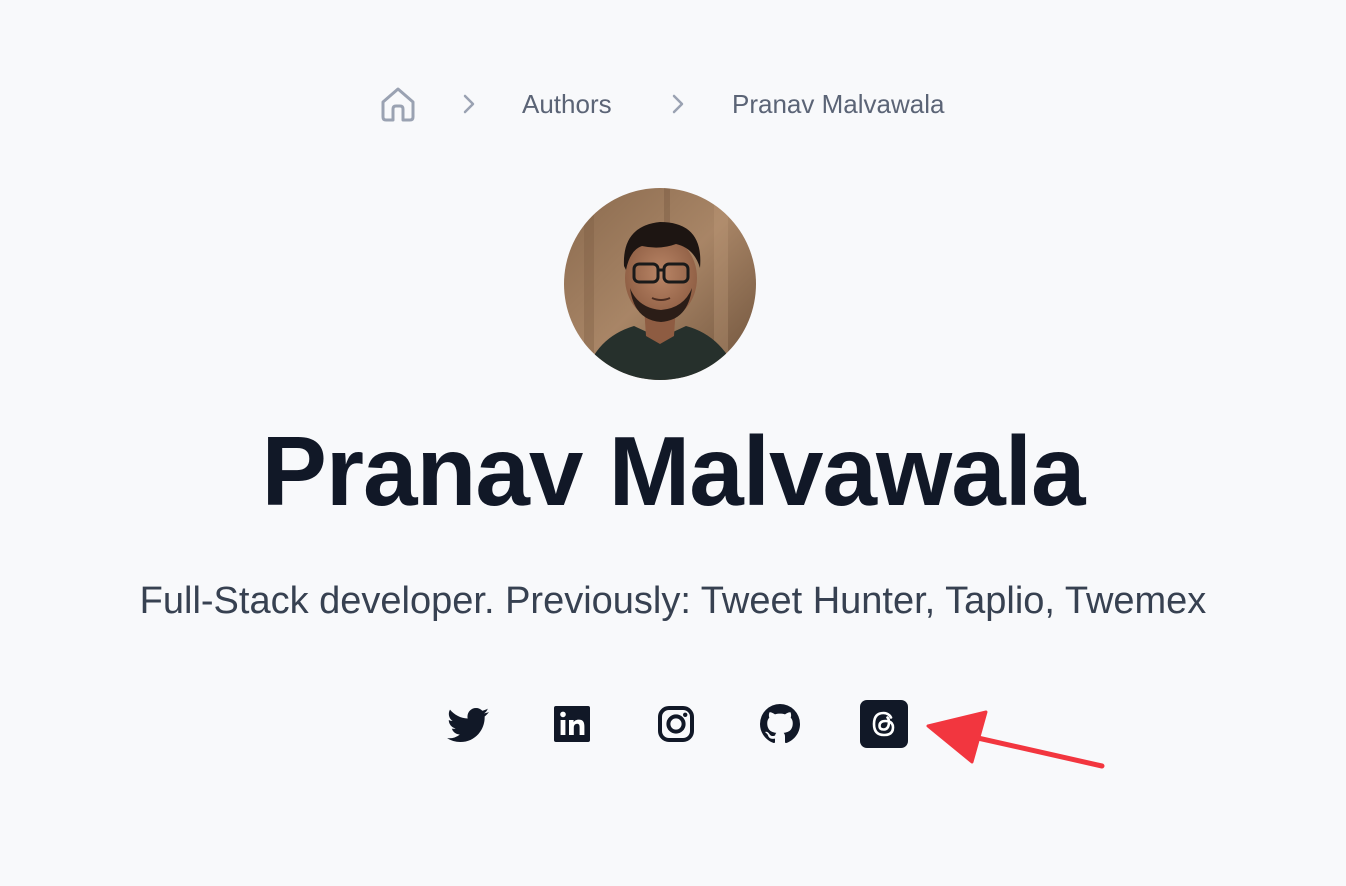  What do you see at coordinates (673, 471) in the screenshot?
I see `author-name: Pranav Malvawala` at bounding box center [673, 471].